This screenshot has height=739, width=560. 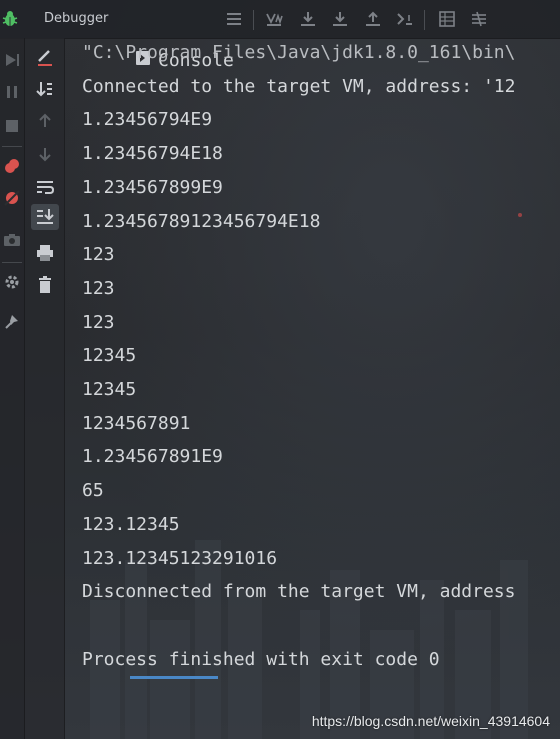 I want to click on trace-icon, so click(x=479, y=19).